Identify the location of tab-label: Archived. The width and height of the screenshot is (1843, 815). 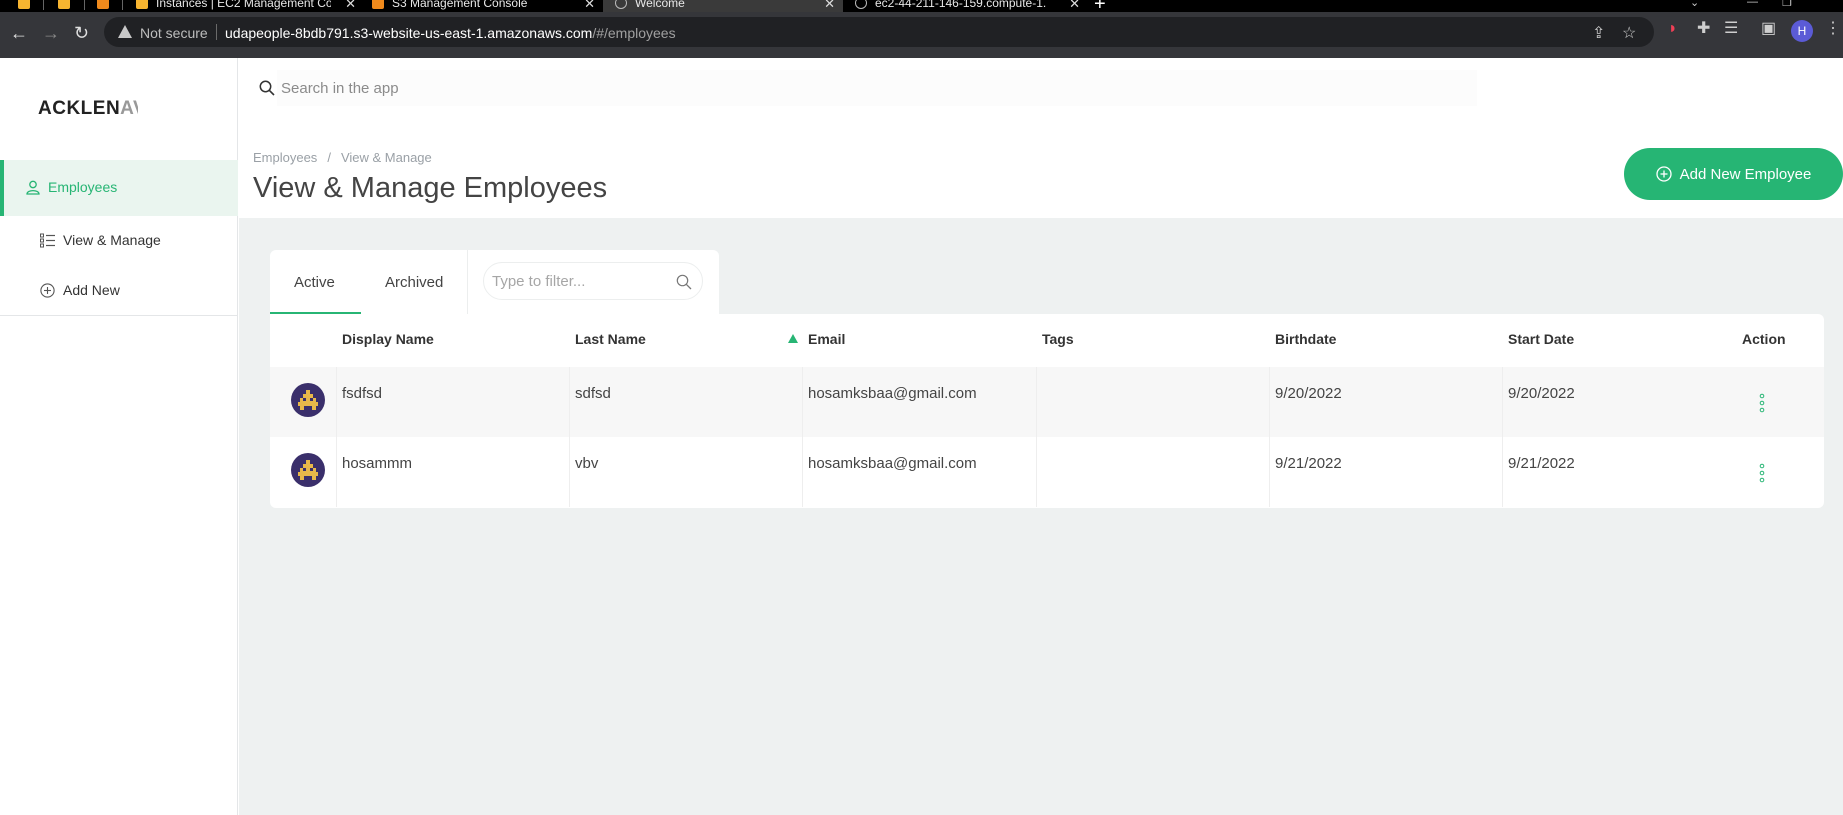
(414, 282).